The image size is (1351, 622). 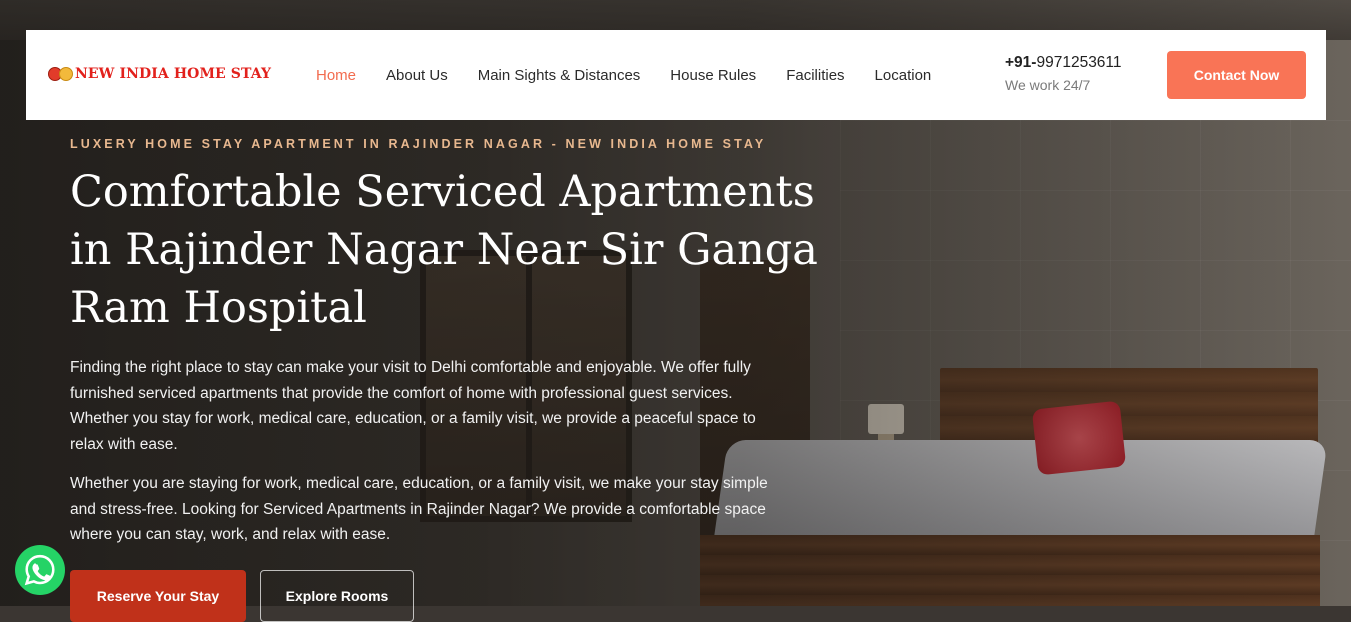 What do you see at coordinates (158, 596) in the screenshot?
I see `reserve-your-stay-button: Reserve Your Stay` at bounding box center [158, 596].